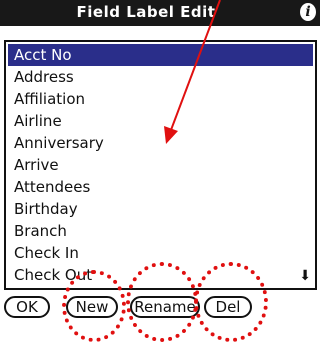 The image size is (320, 342). Describe the element at coordinates (160, 187) in the screenshot. I see `list-item: Attendees` at that location.